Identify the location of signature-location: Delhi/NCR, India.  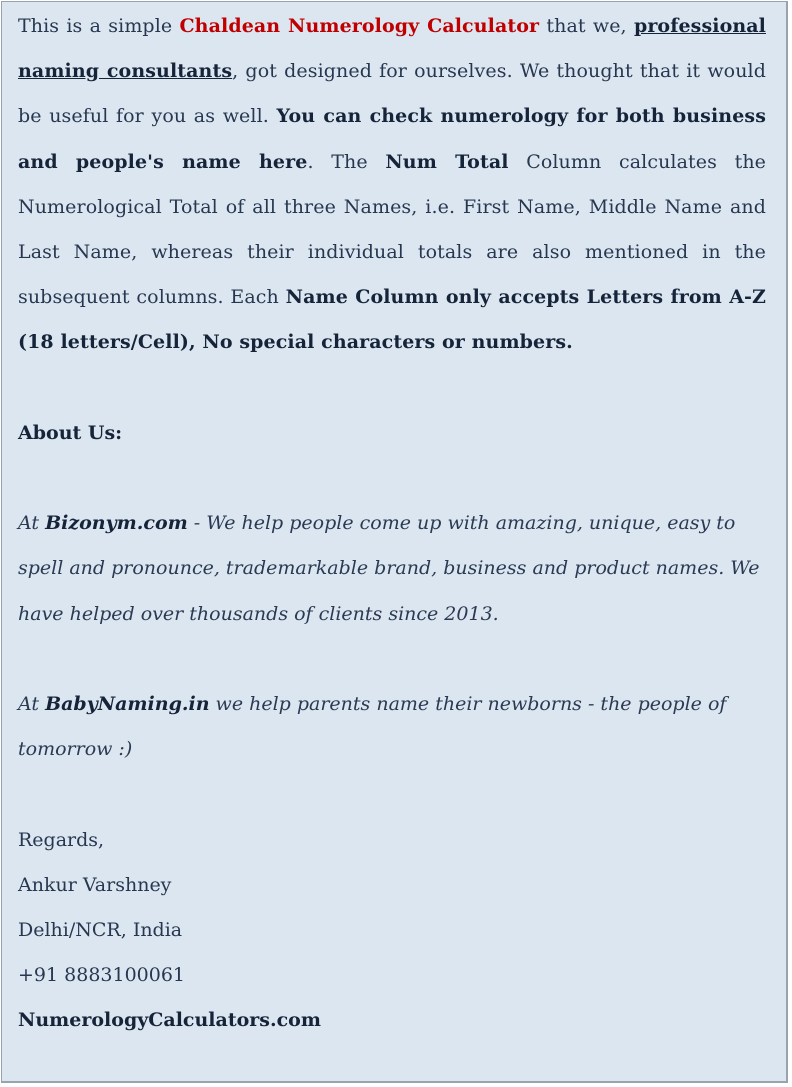
(100, 930).